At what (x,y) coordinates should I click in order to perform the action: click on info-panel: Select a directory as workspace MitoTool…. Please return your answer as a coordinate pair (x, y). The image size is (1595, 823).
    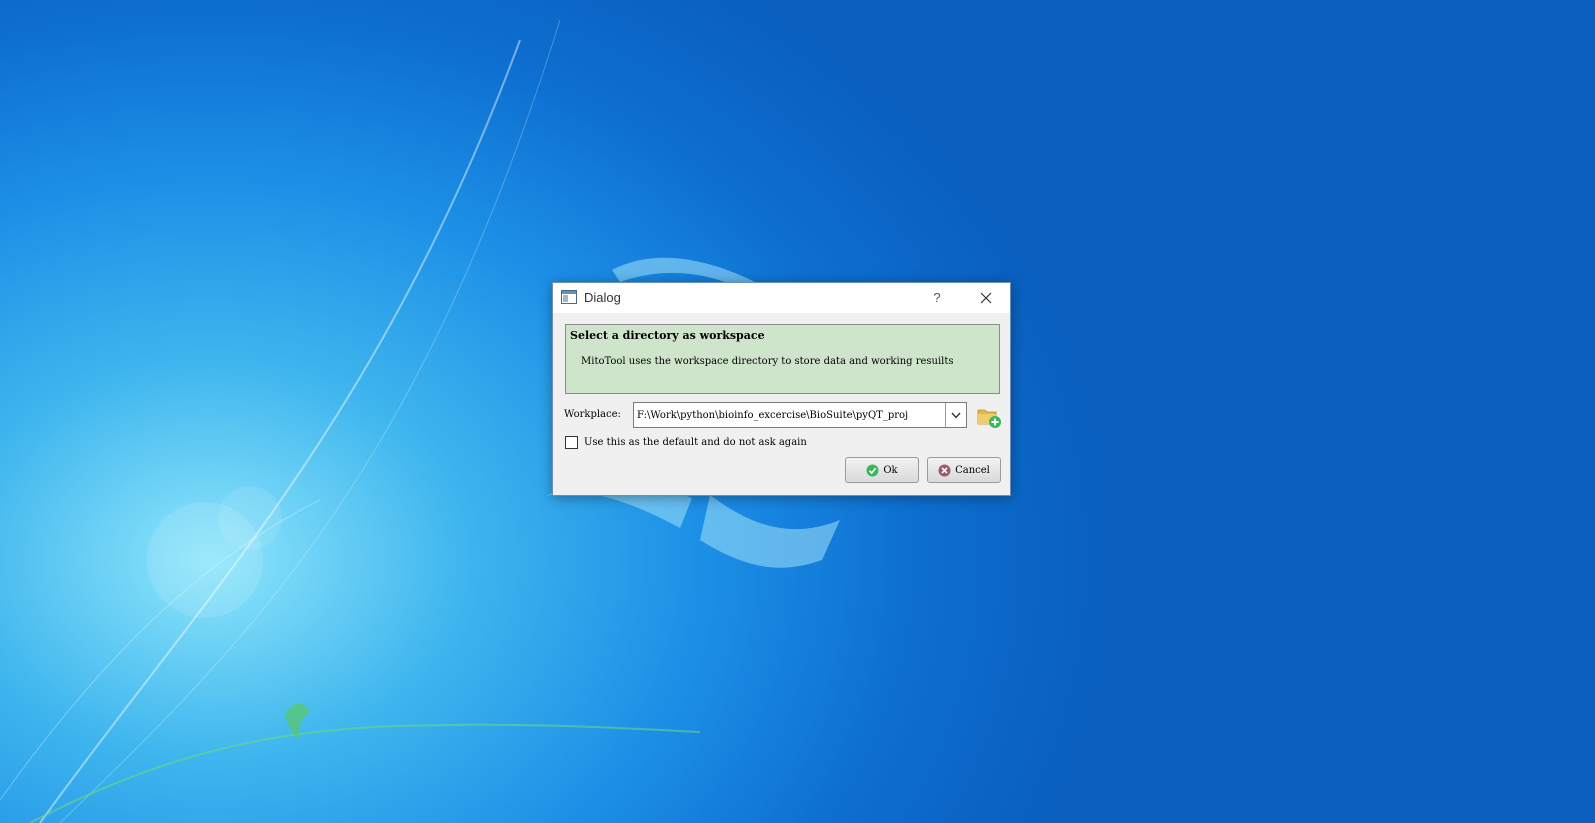
    Looking at the image, I should click on (782, 359).